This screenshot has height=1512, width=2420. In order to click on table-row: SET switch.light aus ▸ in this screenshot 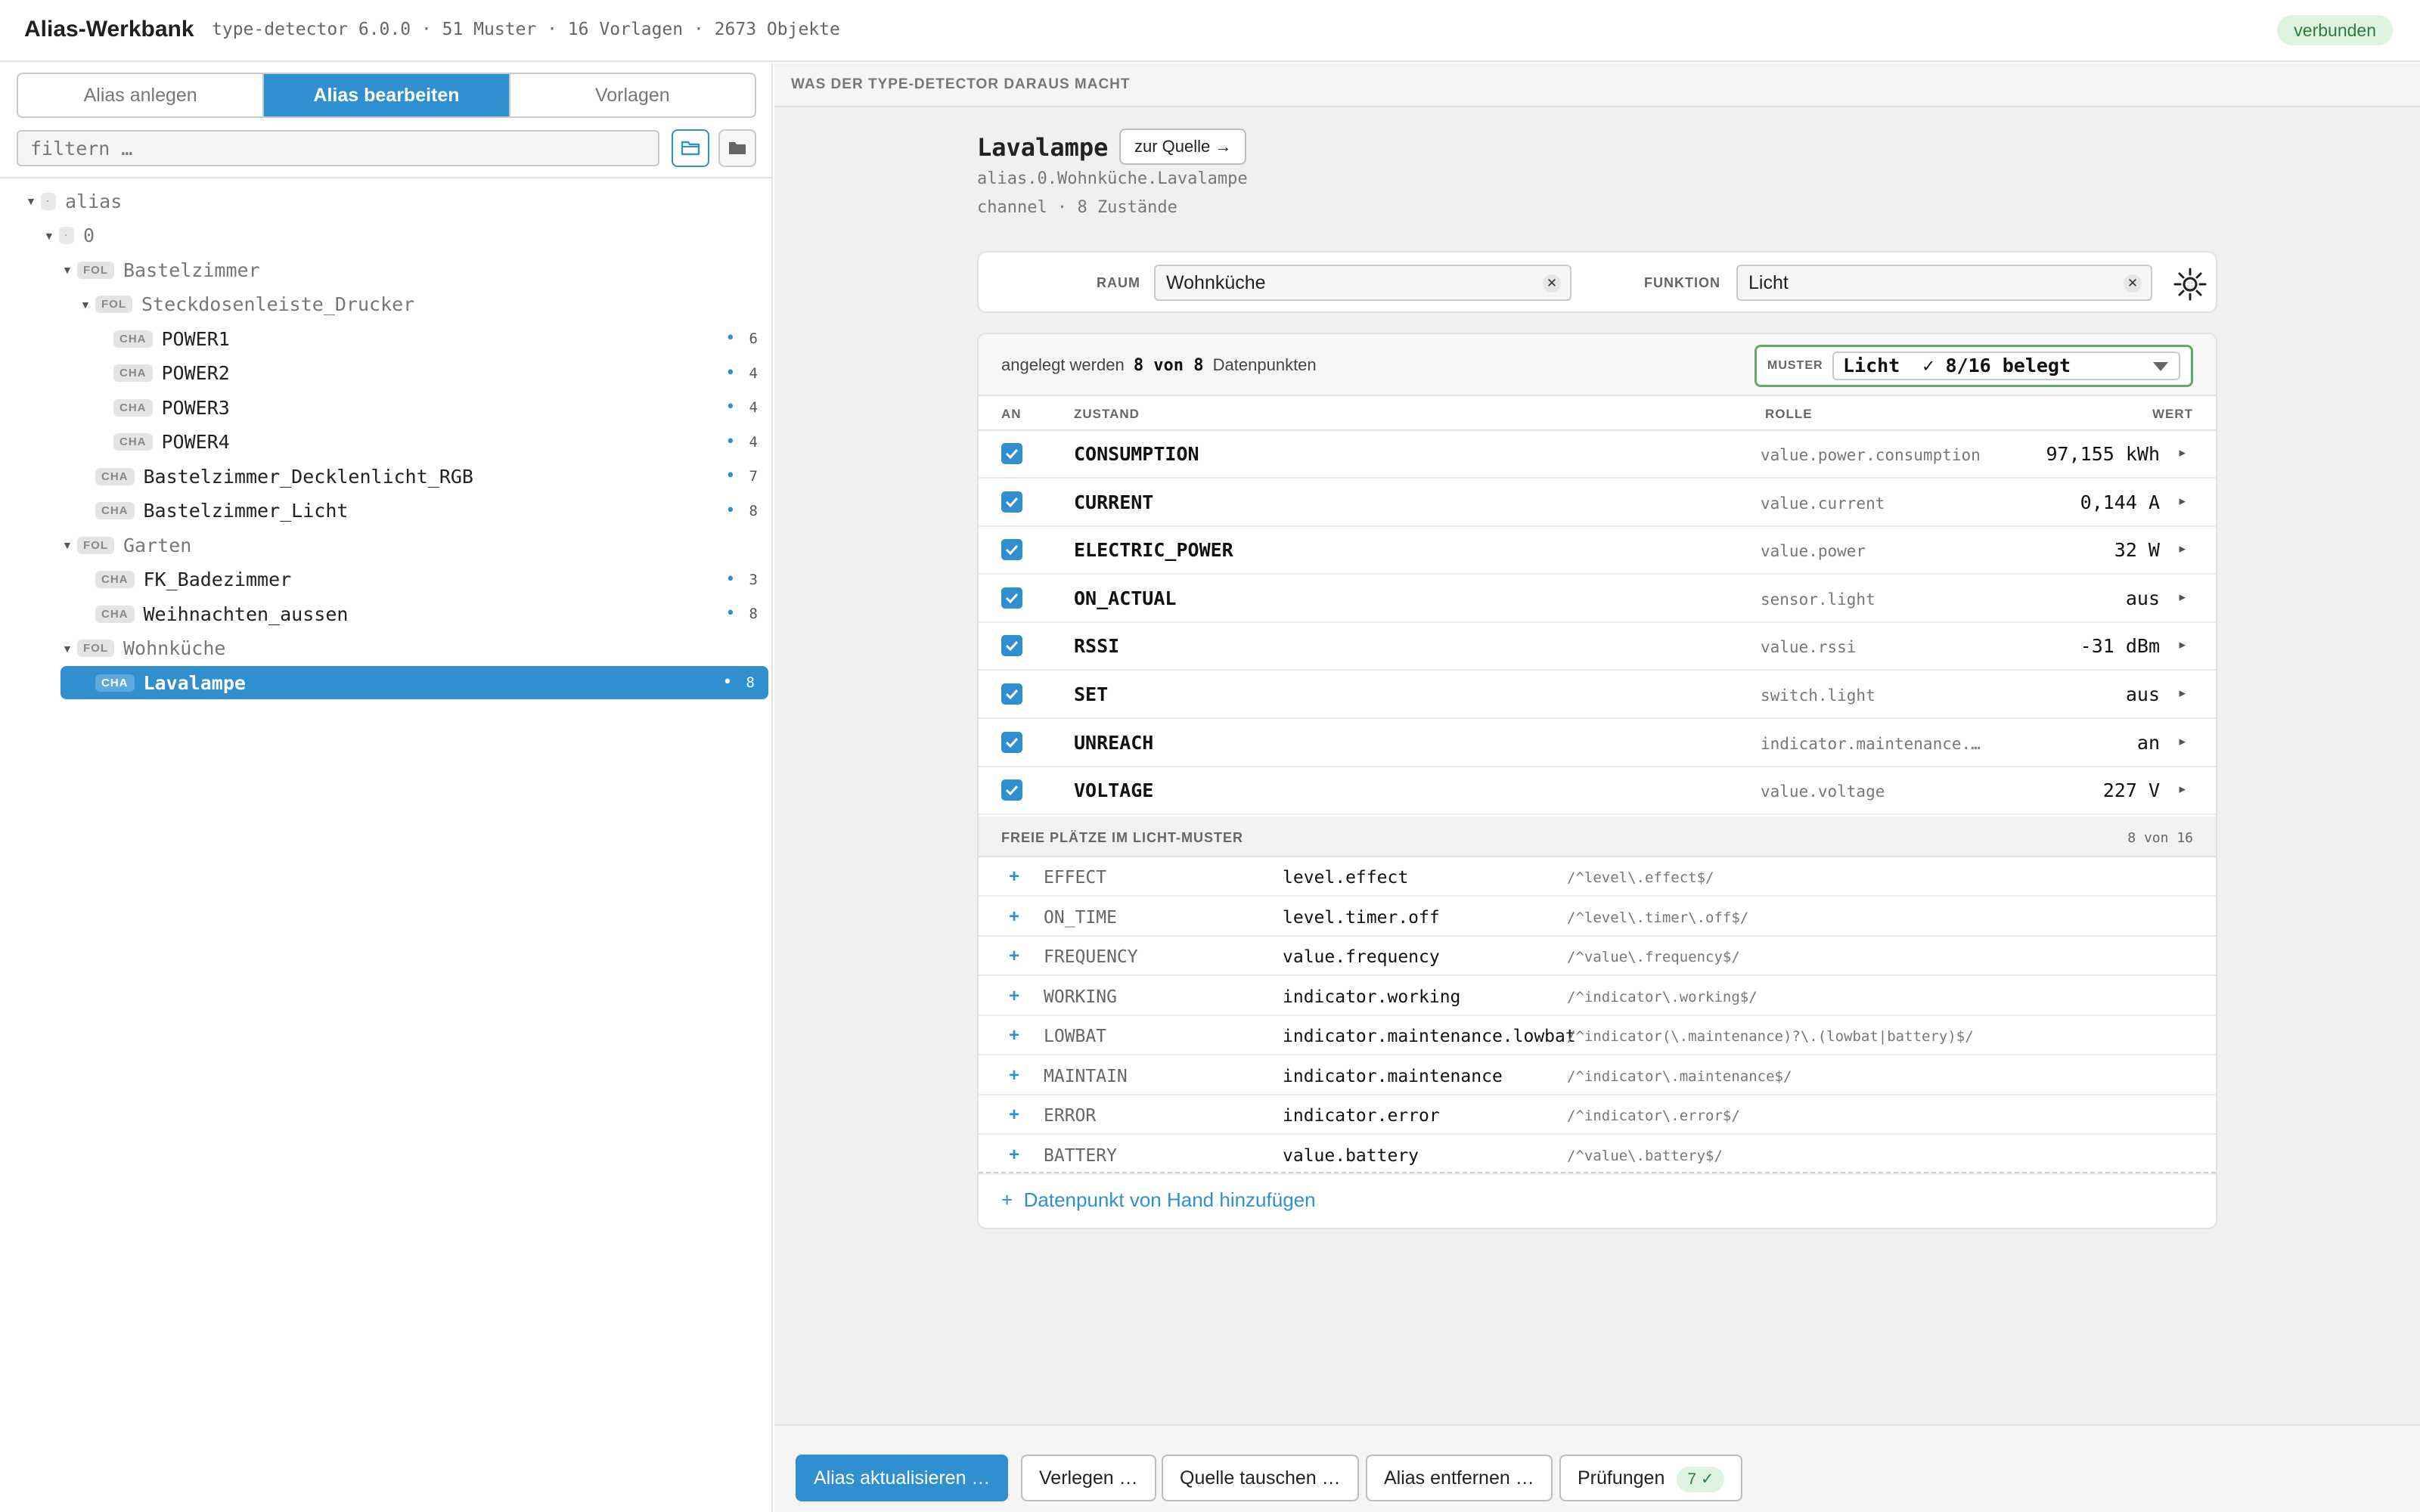, I will do `click(1597, 695)`.